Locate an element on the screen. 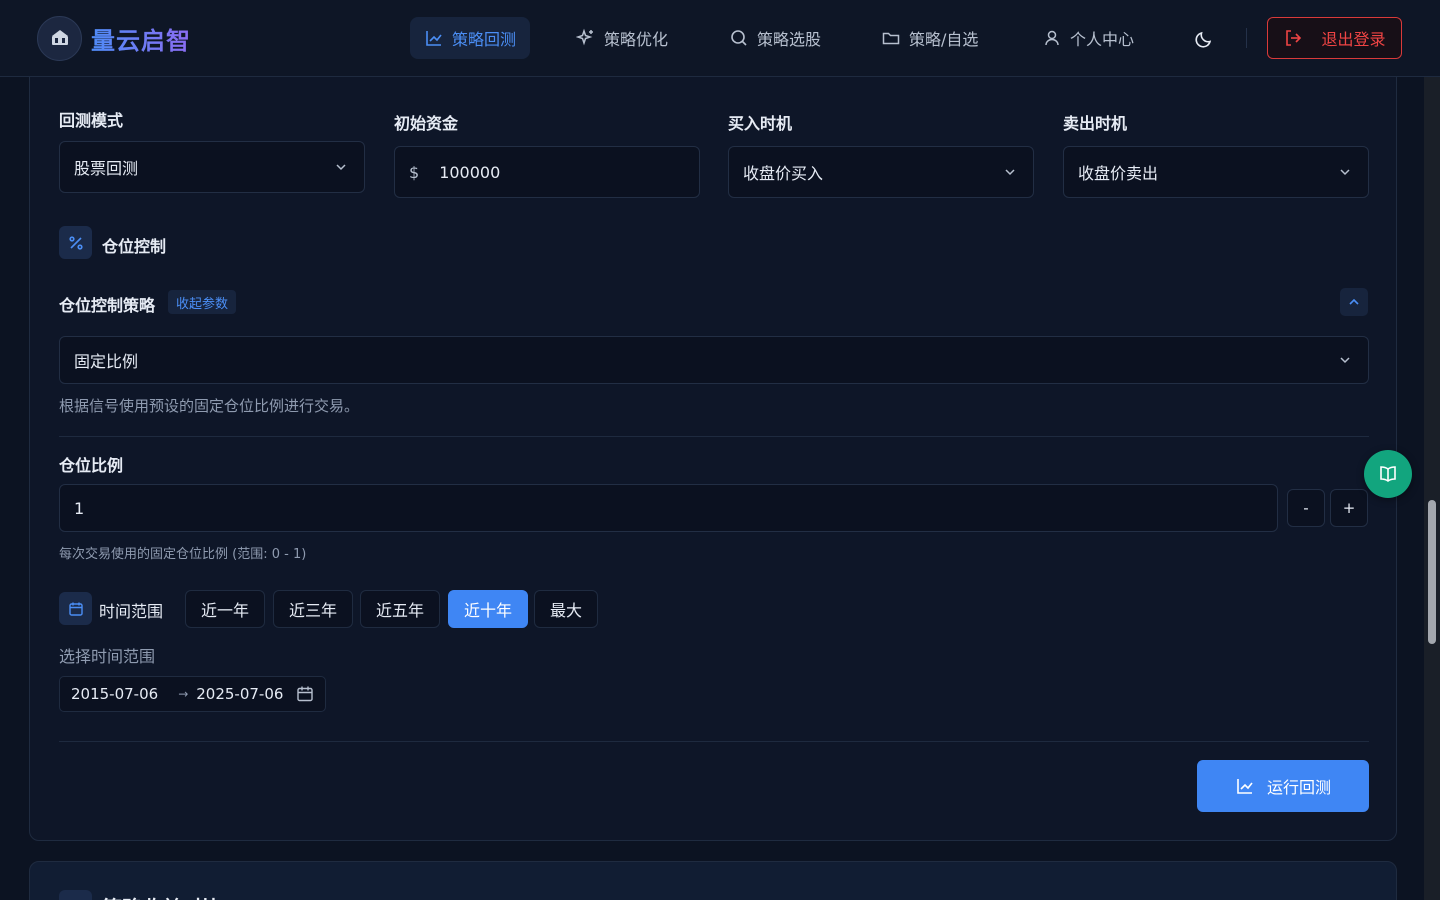 The width and height of the screenshot is (1440, 900). scrollbar-thumb is located at coordinates (1432, 572).